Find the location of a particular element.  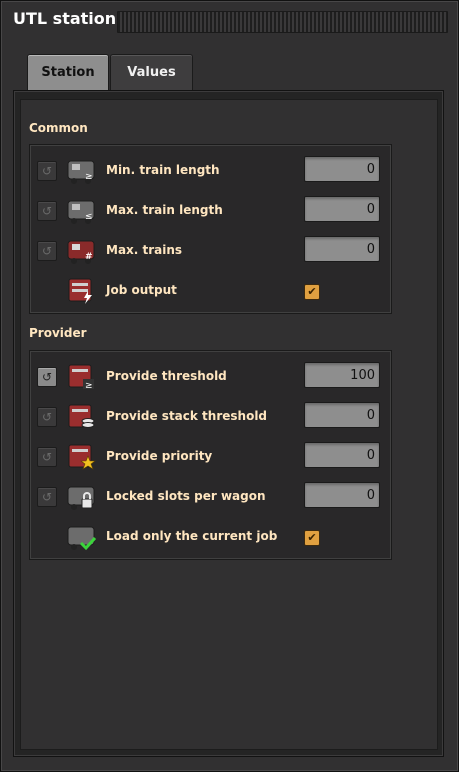

train-max-length-icon: ≤ is located at coordinates (81, 212).